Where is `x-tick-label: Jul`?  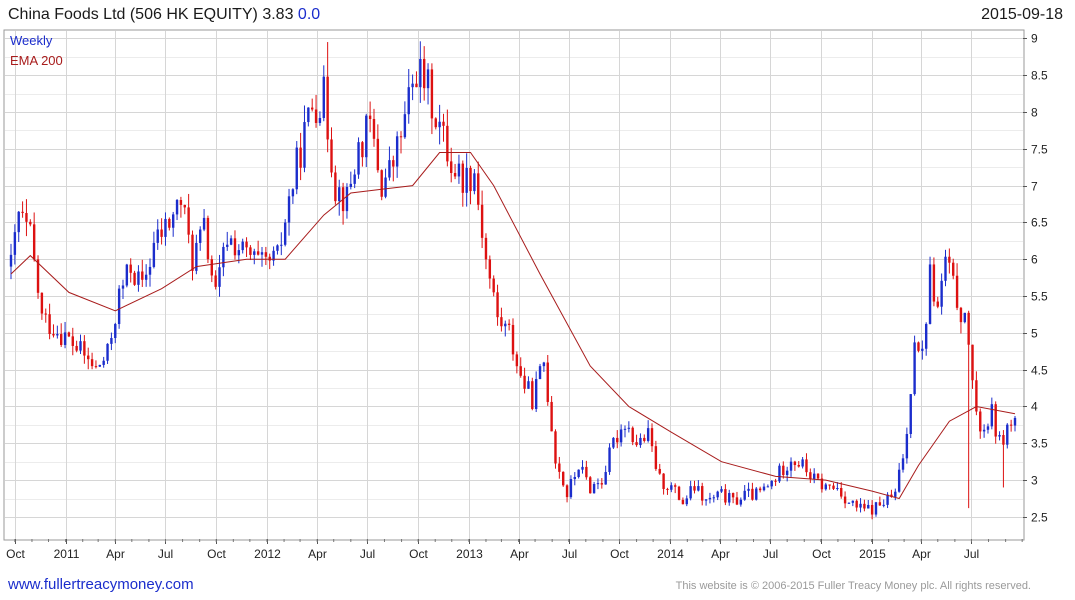 x-tick-label: Jul is located at coordinates (367, 554).